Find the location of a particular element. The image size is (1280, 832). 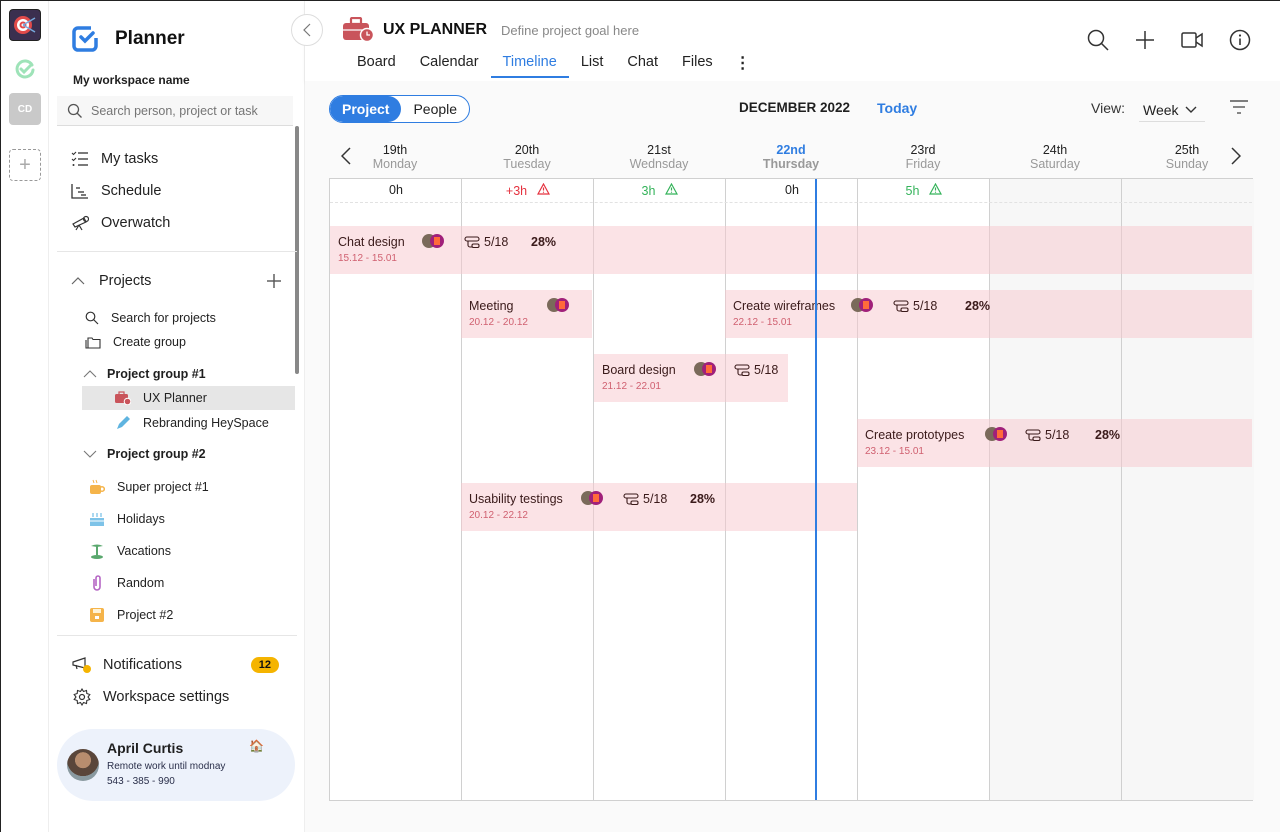

plus-icon is located at coordinates (1145, 40).